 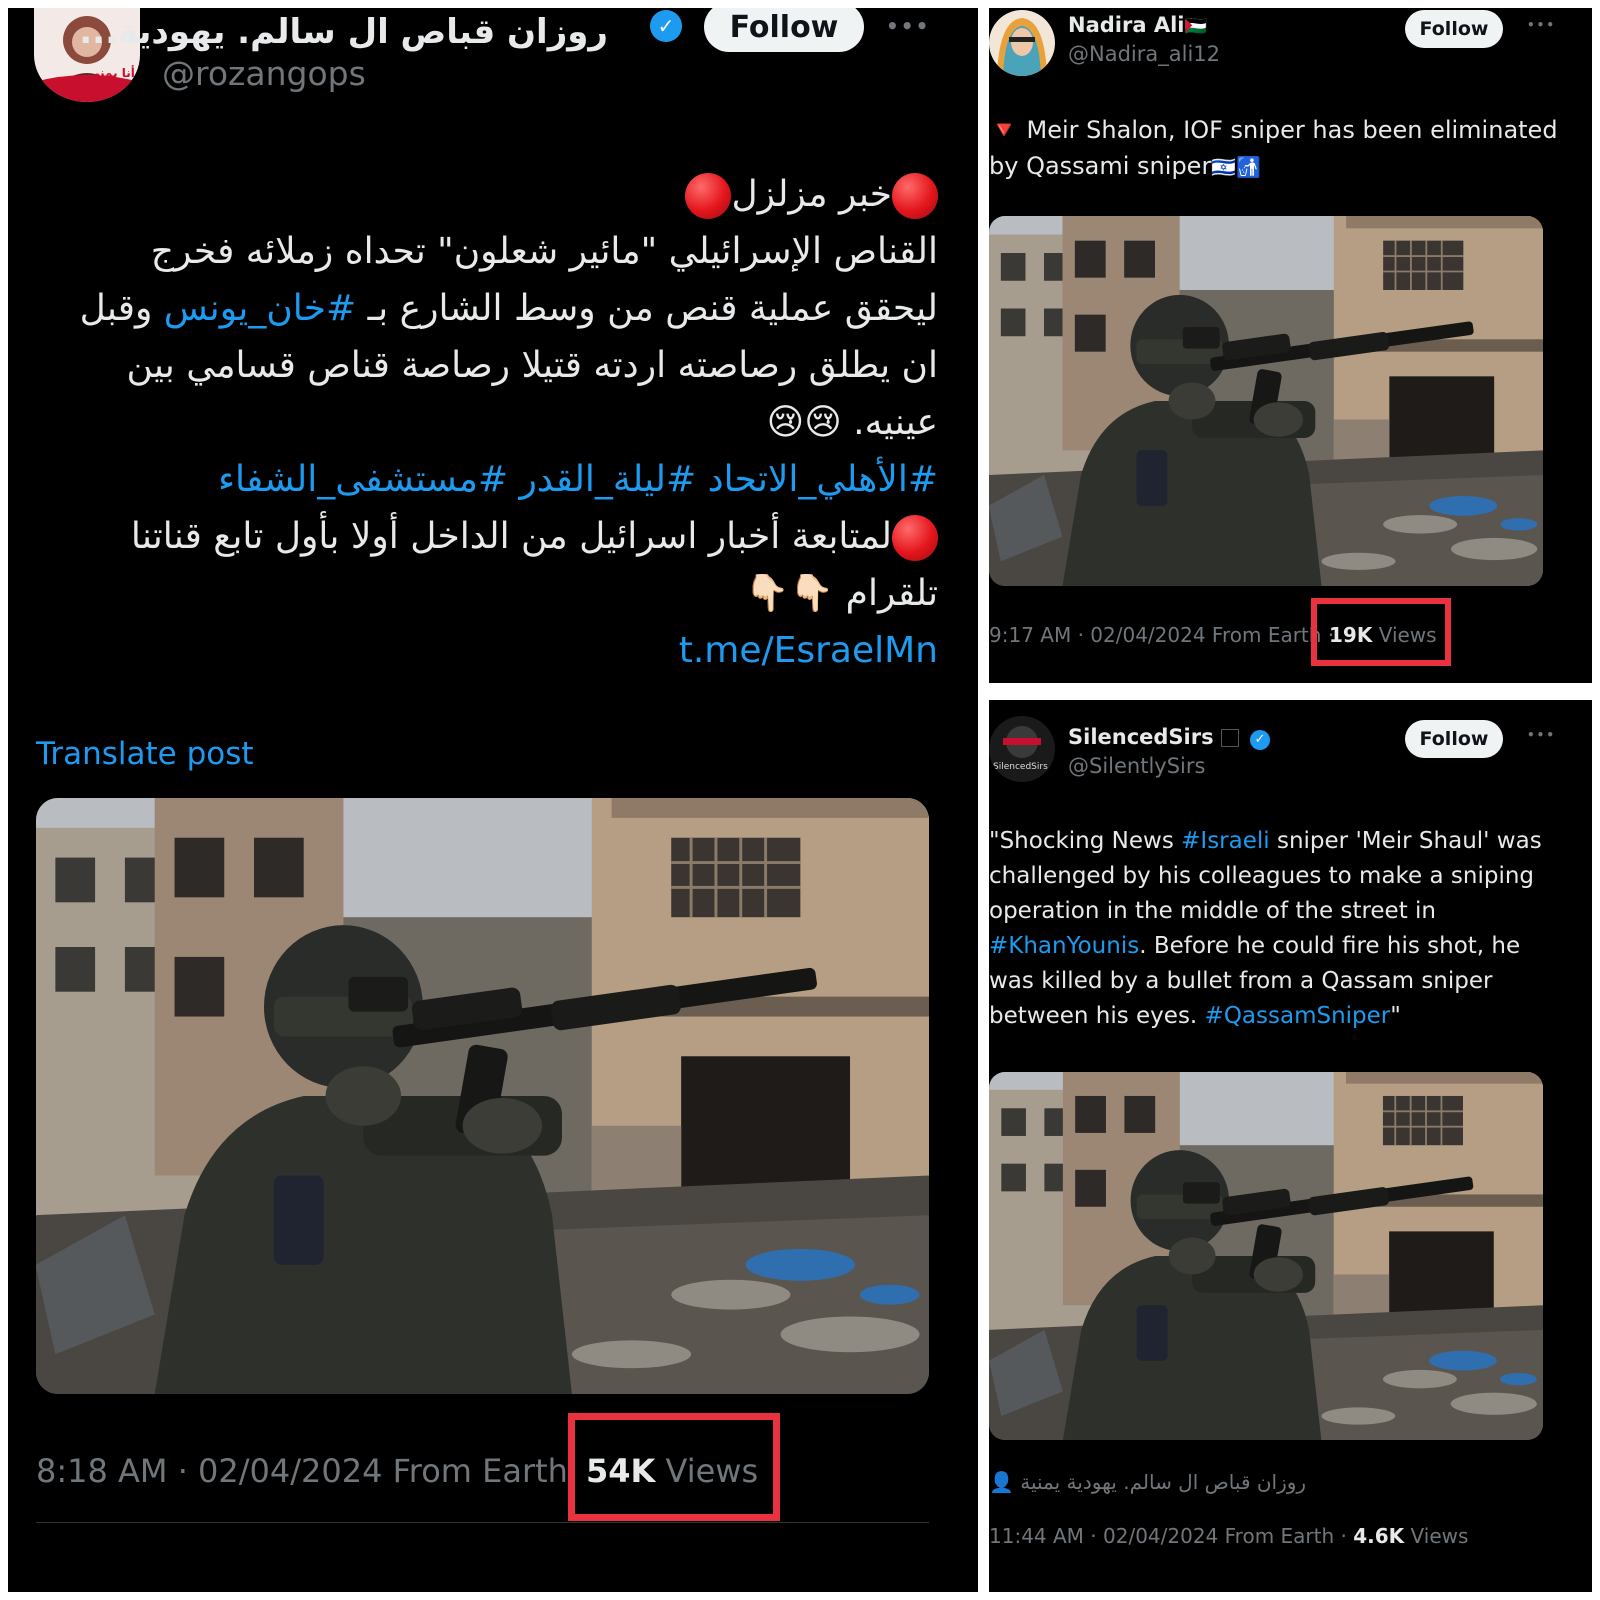 I want to click on telegram-link: t.me/EsraelMn, so click(x=488, y=650).